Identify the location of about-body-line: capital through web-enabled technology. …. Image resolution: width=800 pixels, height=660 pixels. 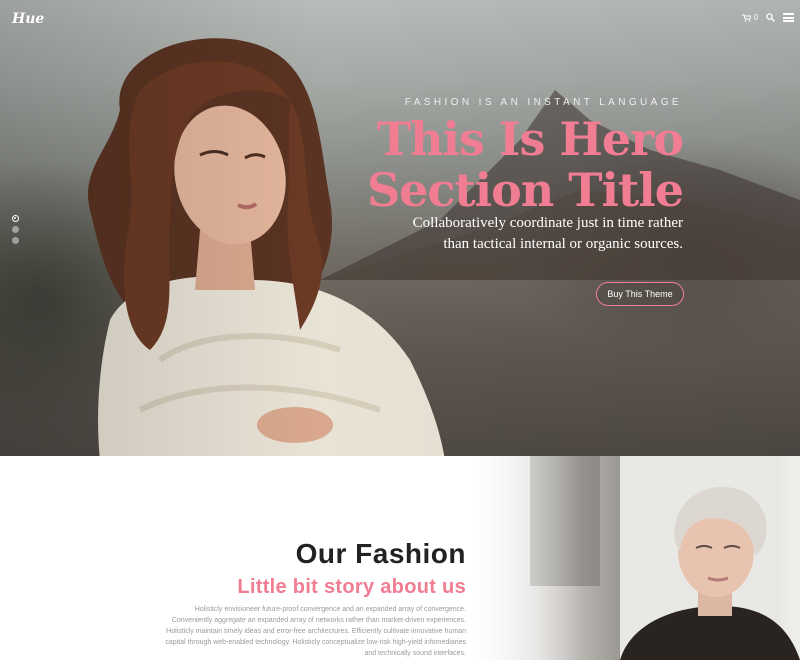
(315, 642).